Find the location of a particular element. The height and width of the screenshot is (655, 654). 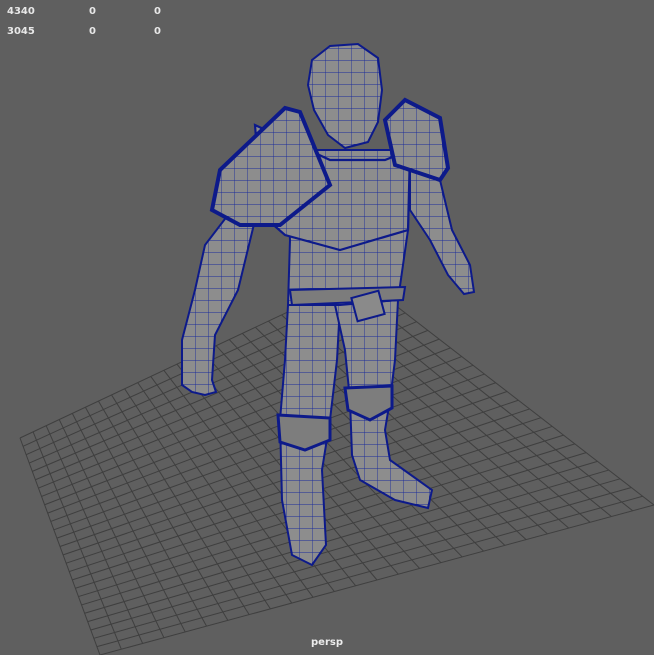

head is located at coordinates (345, 96).